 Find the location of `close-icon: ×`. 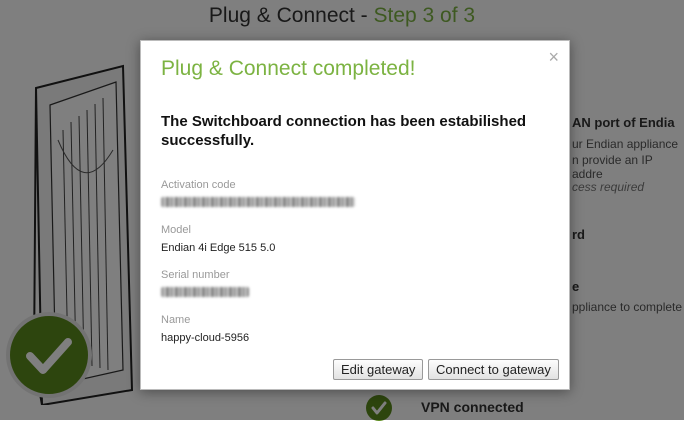

close-icon: × is located at coordinates (553, 57).